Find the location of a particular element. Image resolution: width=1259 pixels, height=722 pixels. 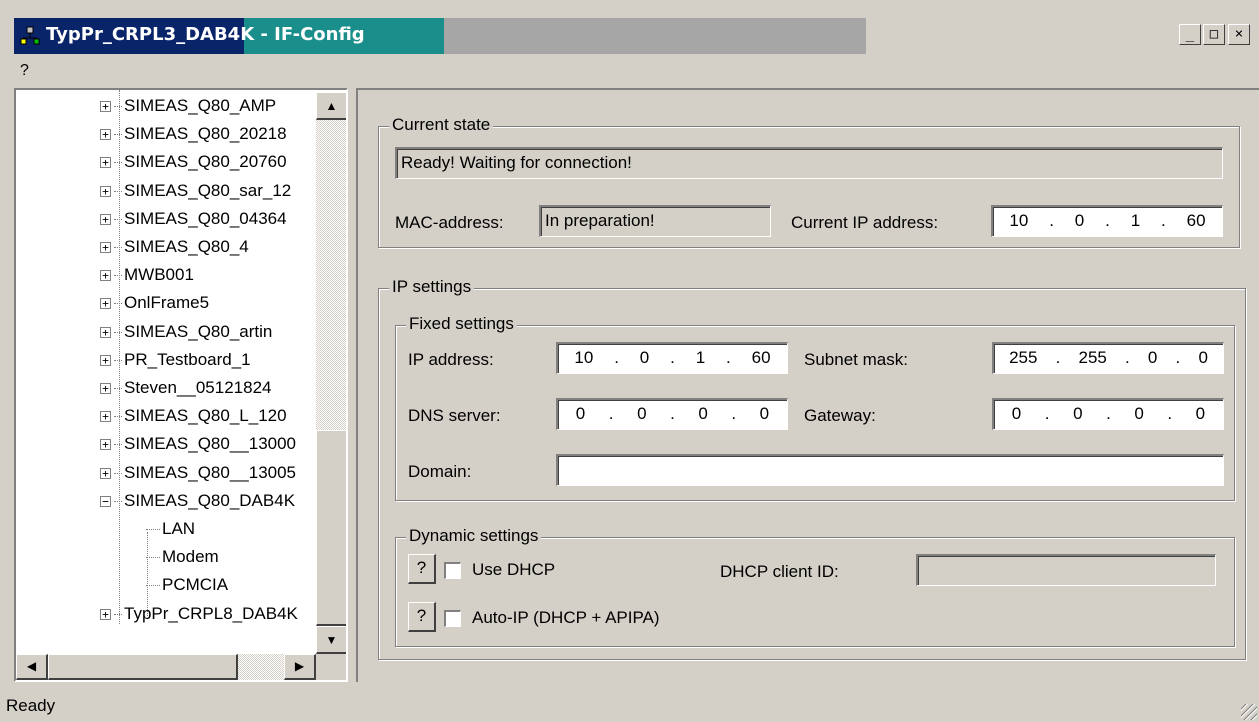

tree-item: + SIMEAS_Q80_L_120 is located at coordinates (193, 416).